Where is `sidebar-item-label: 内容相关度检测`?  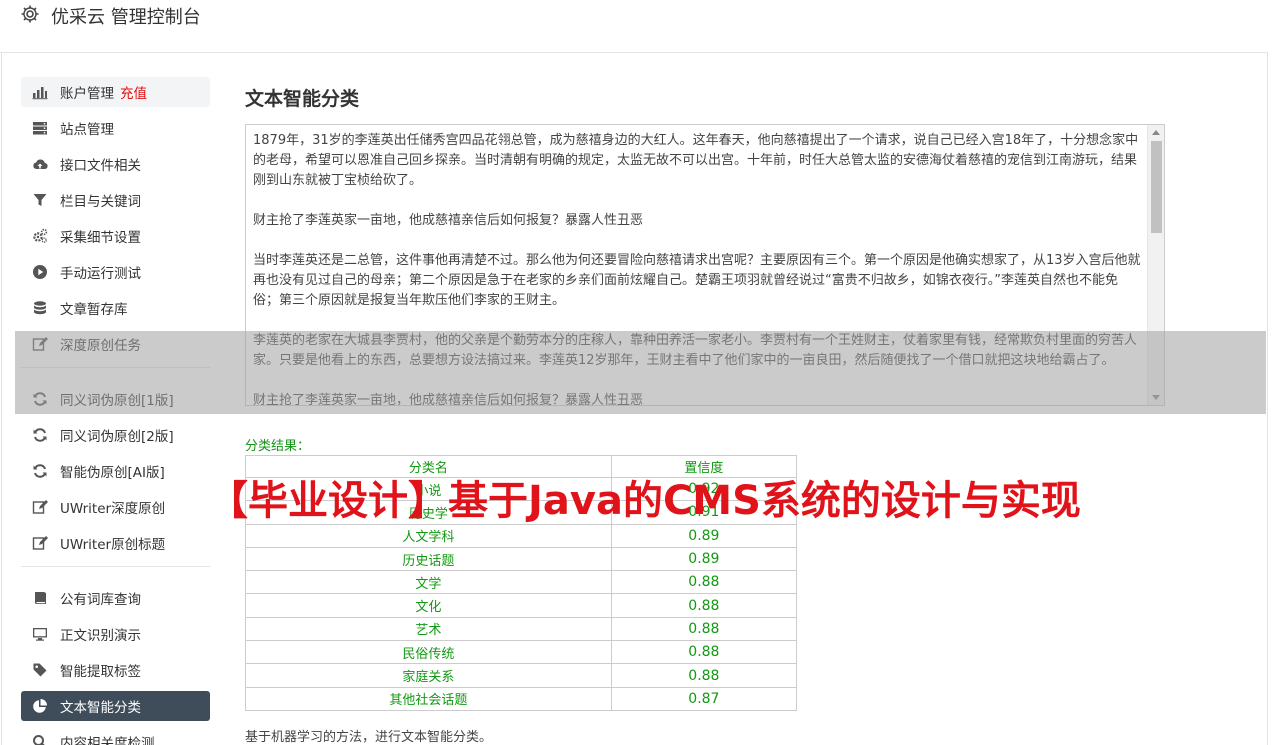 sidebar-item-label: 内容相关度检测 is located at coordinates (107, 740).